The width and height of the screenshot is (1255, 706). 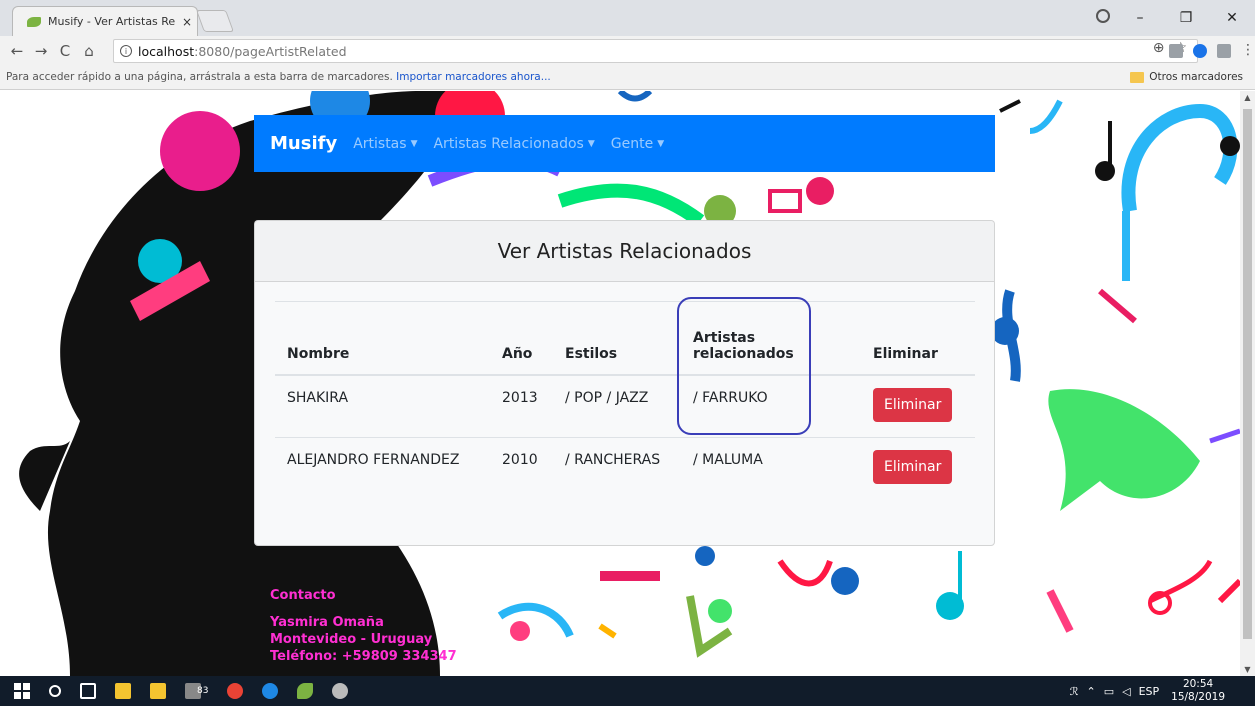 I want to click on other-bookmarks: Otros marcadores, so click(x=1186, y=77).